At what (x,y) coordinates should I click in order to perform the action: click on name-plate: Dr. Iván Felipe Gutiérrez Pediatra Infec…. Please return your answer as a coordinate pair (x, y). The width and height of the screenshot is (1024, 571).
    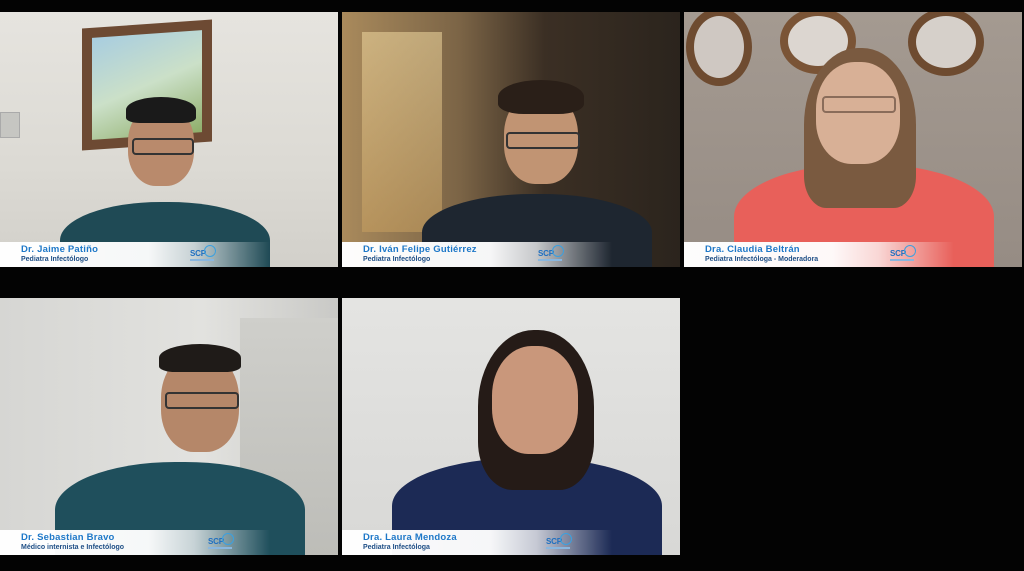
    Looking at the image, I should click on (477, 254).